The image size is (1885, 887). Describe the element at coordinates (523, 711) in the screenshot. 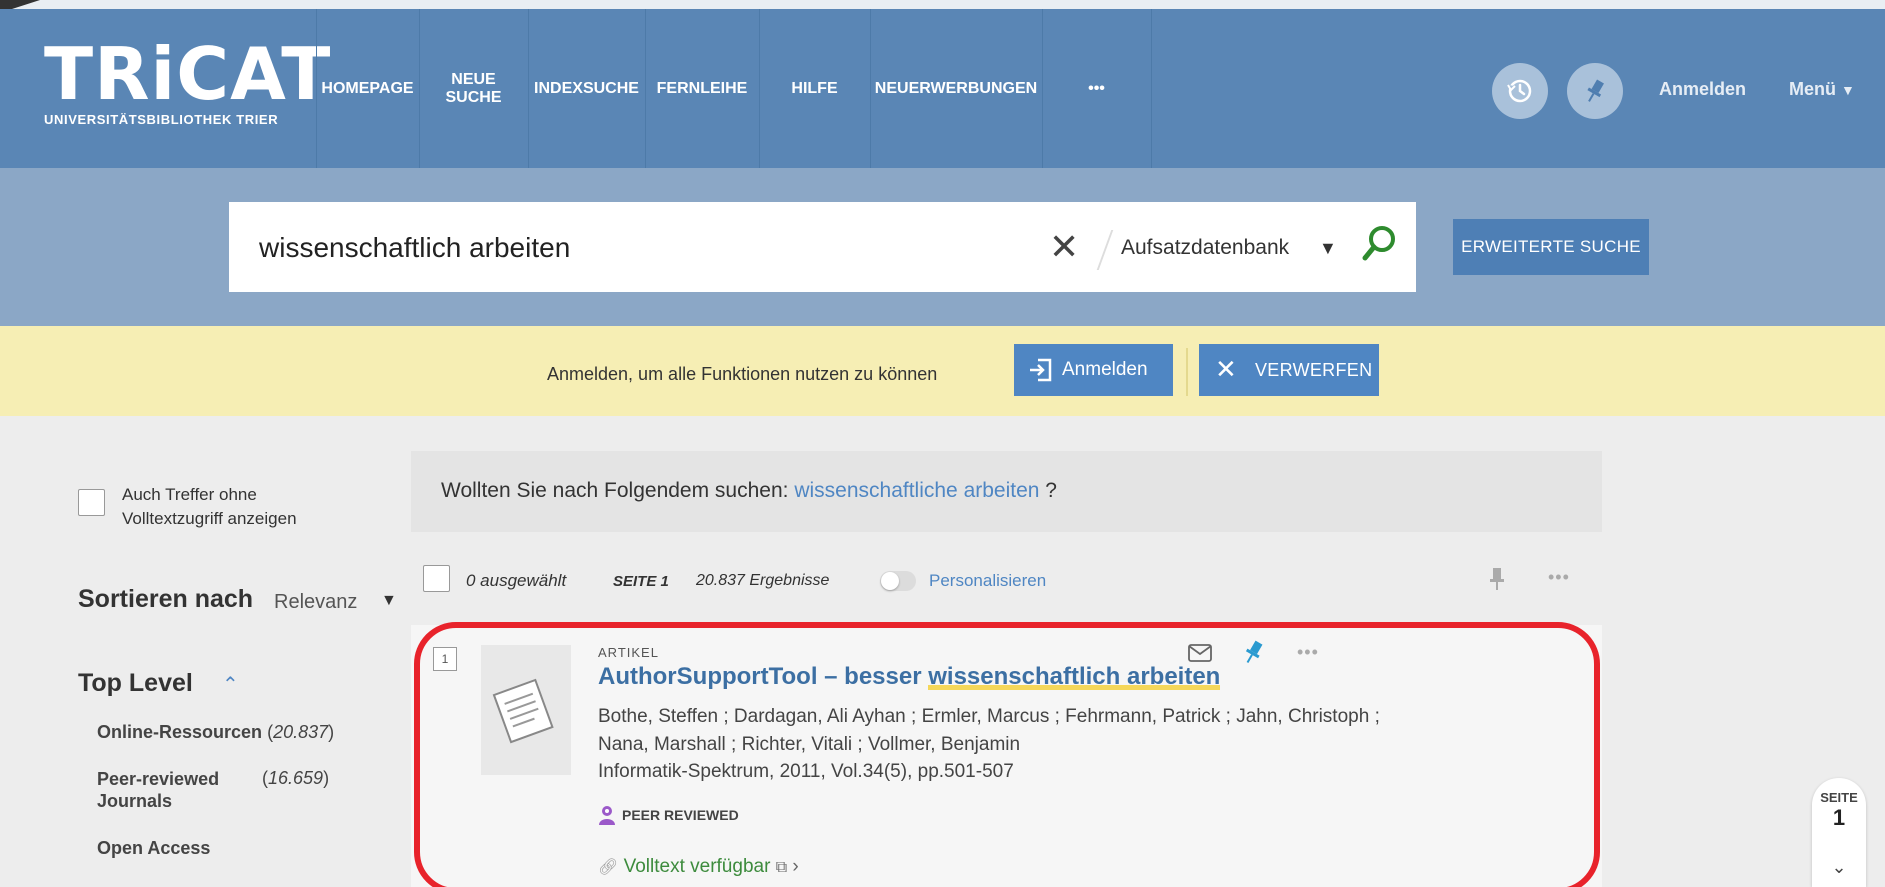

I see `document-icon` at that location.